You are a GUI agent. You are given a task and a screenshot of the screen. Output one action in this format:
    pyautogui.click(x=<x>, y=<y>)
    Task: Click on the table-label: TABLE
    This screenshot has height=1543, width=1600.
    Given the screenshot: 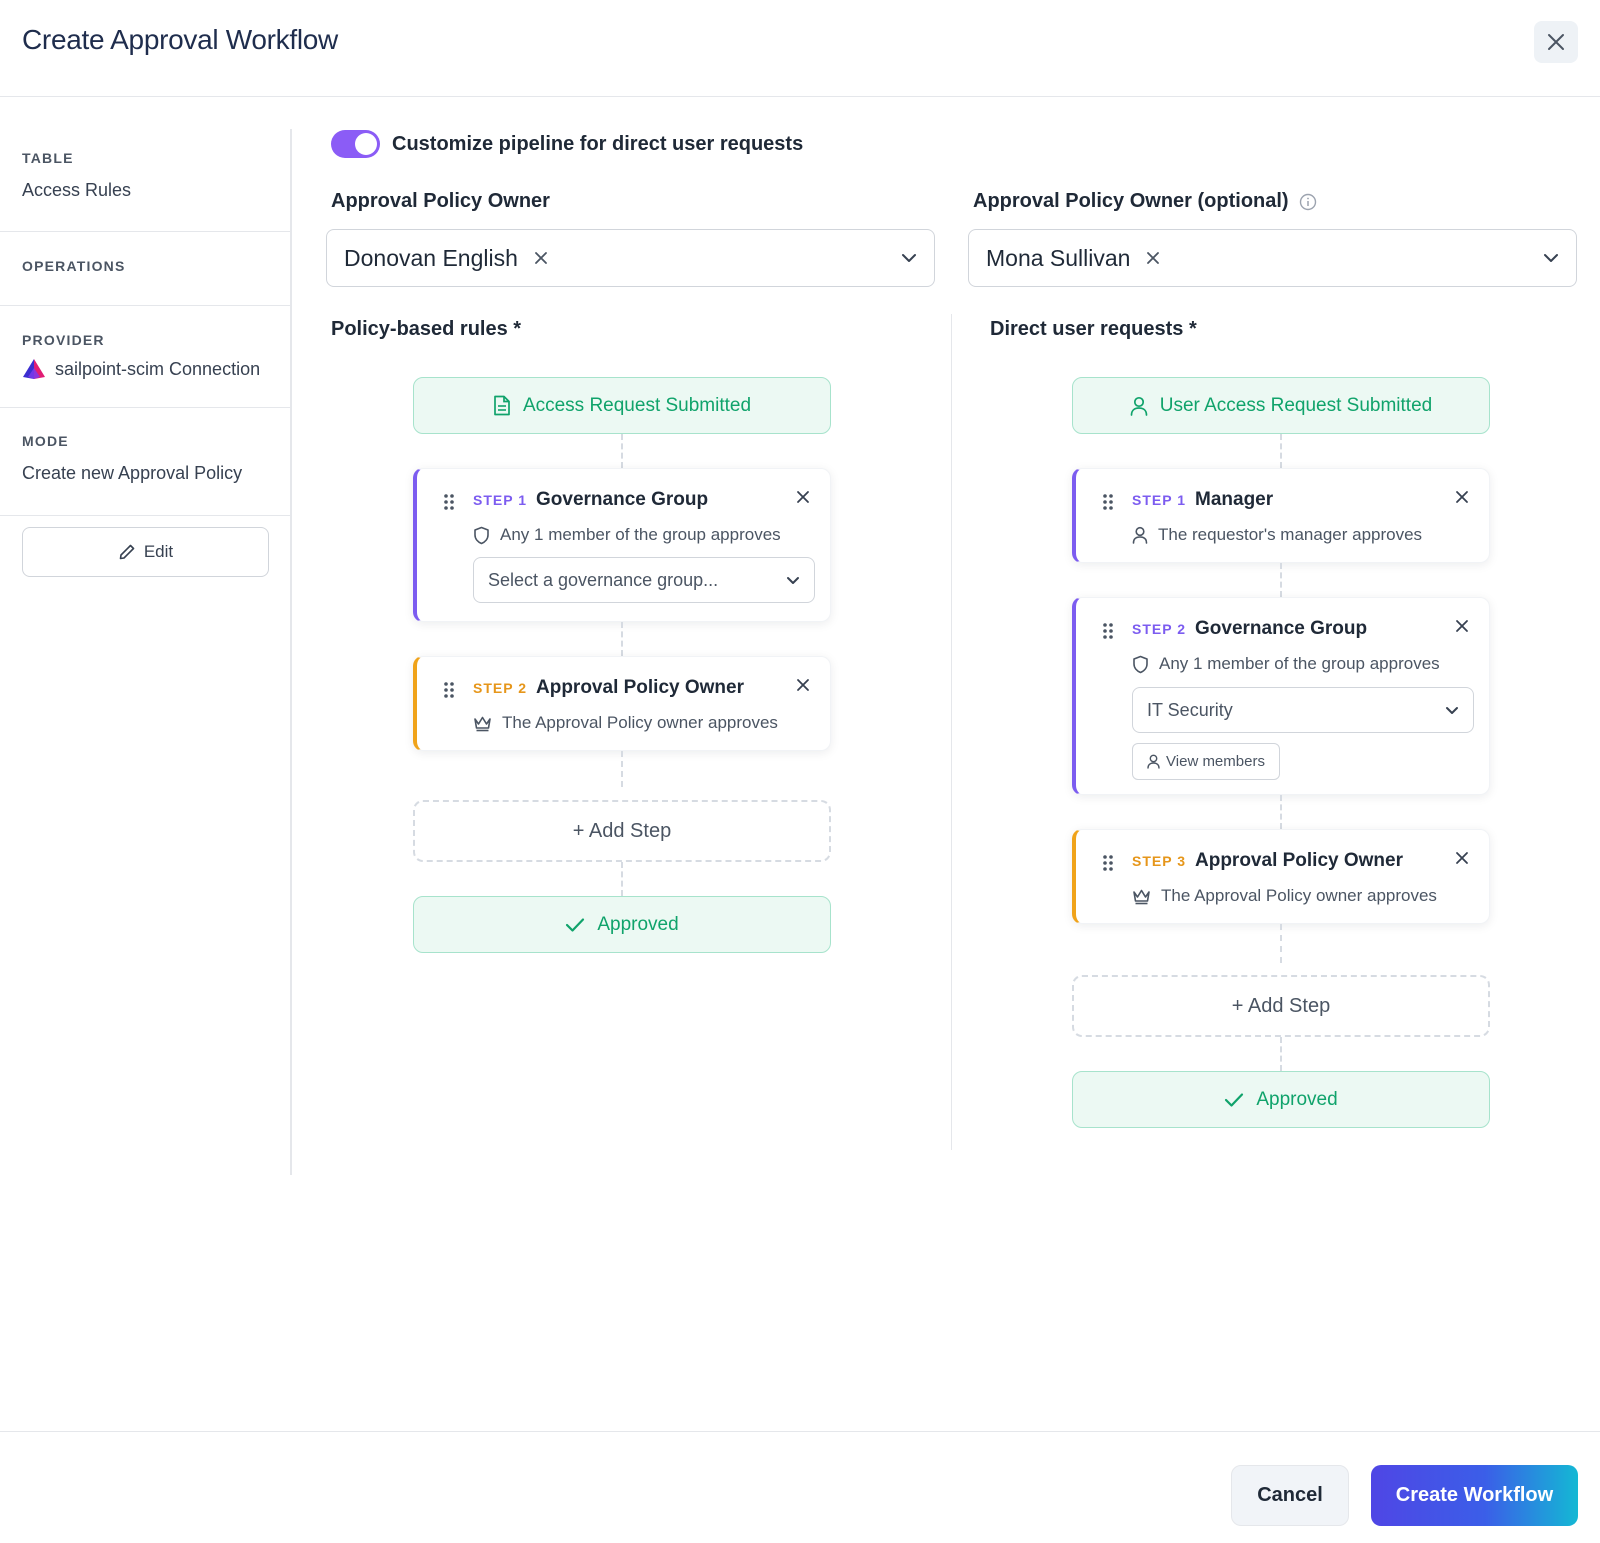 What is the action you would take?
    pyautogui.click(x=48, y=158)
    